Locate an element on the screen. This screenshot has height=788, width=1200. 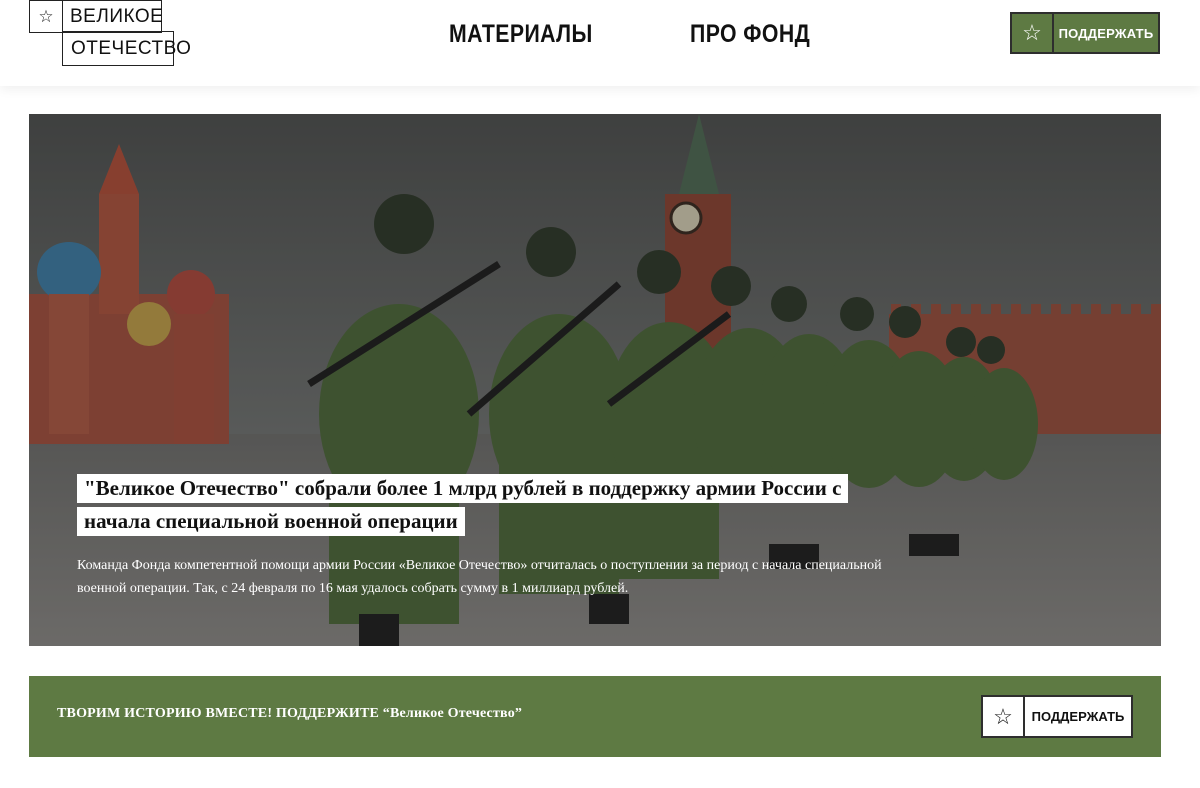
nav-link-materials: МАТЕРИАЛЫ is located at coordinates (521, 34).